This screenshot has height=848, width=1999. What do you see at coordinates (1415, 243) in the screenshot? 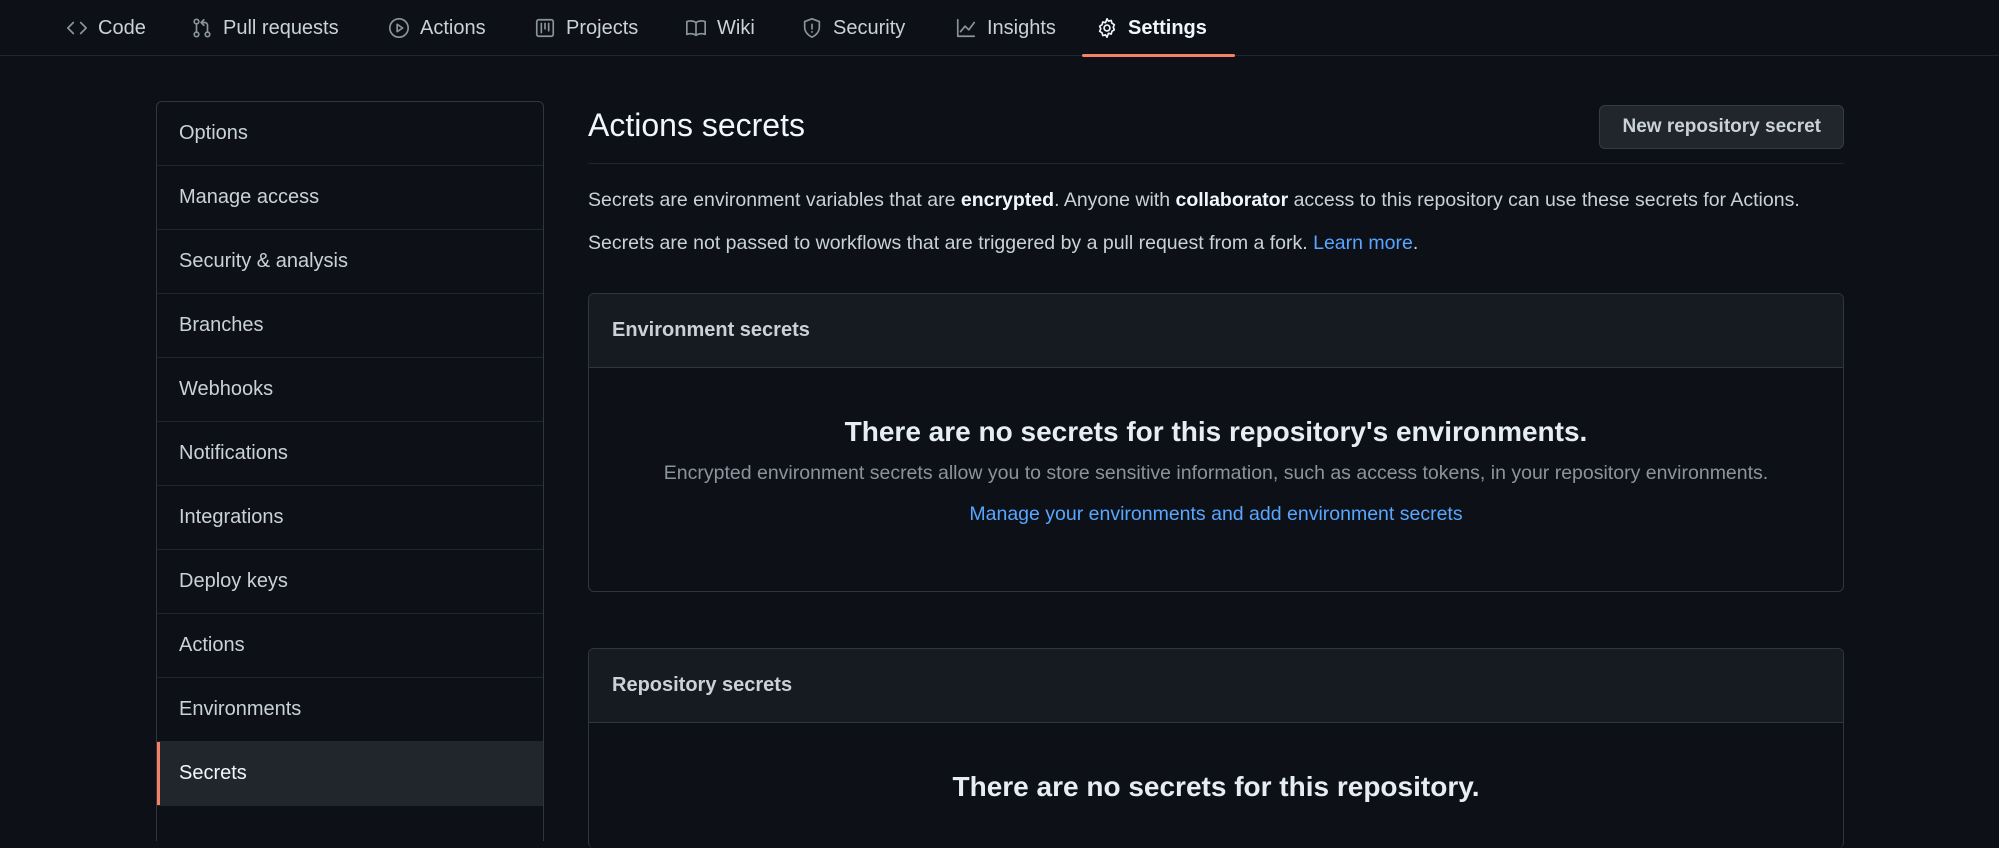
I see `fork-note-end: .` at bounding box center [1415, 243].